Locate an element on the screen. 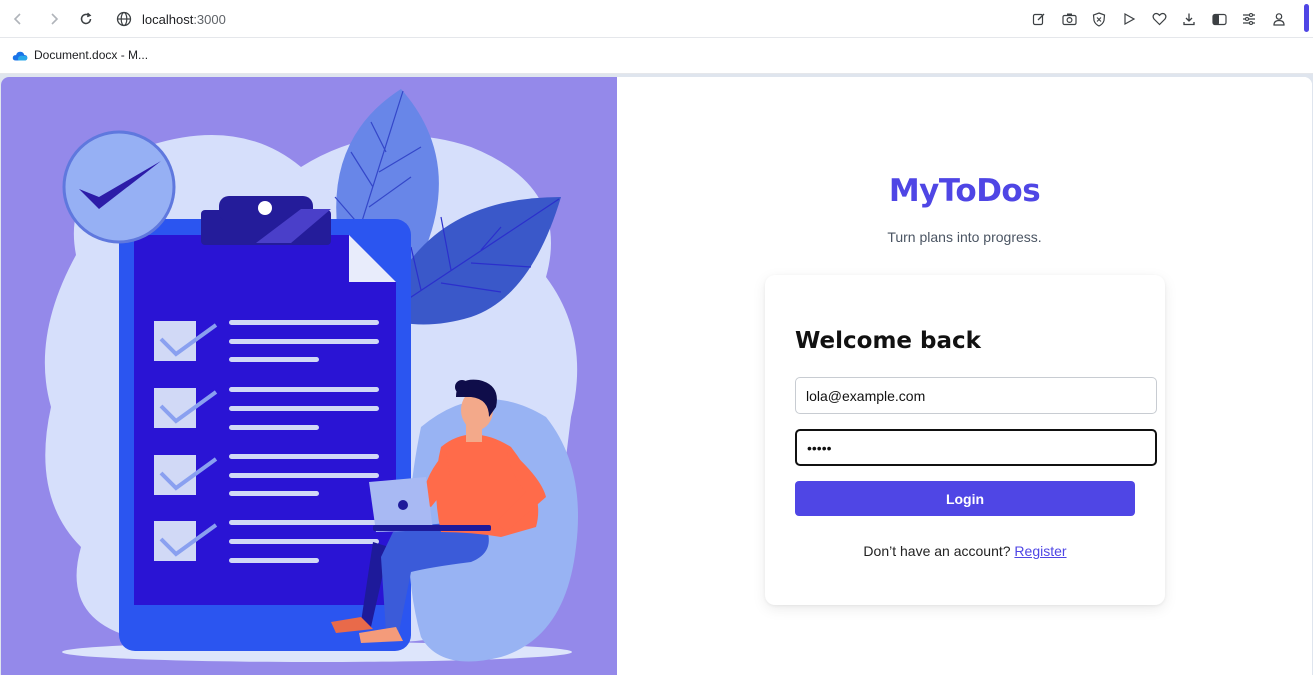 The width and height of the screenshot is (1313, 675). camera-icon is located at coordinates (1069, 19).